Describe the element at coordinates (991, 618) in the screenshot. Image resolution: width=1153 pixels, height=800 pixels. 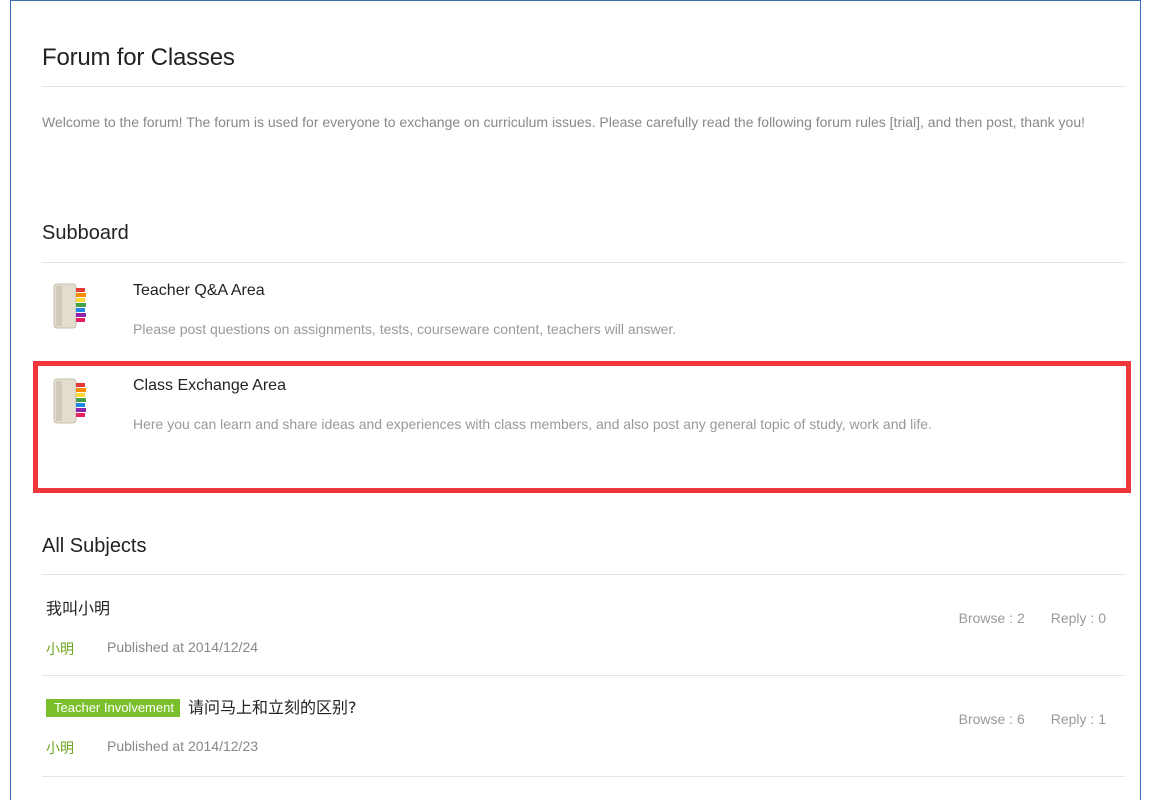
I see `topic-browse-count: Browse : 2` at that location.